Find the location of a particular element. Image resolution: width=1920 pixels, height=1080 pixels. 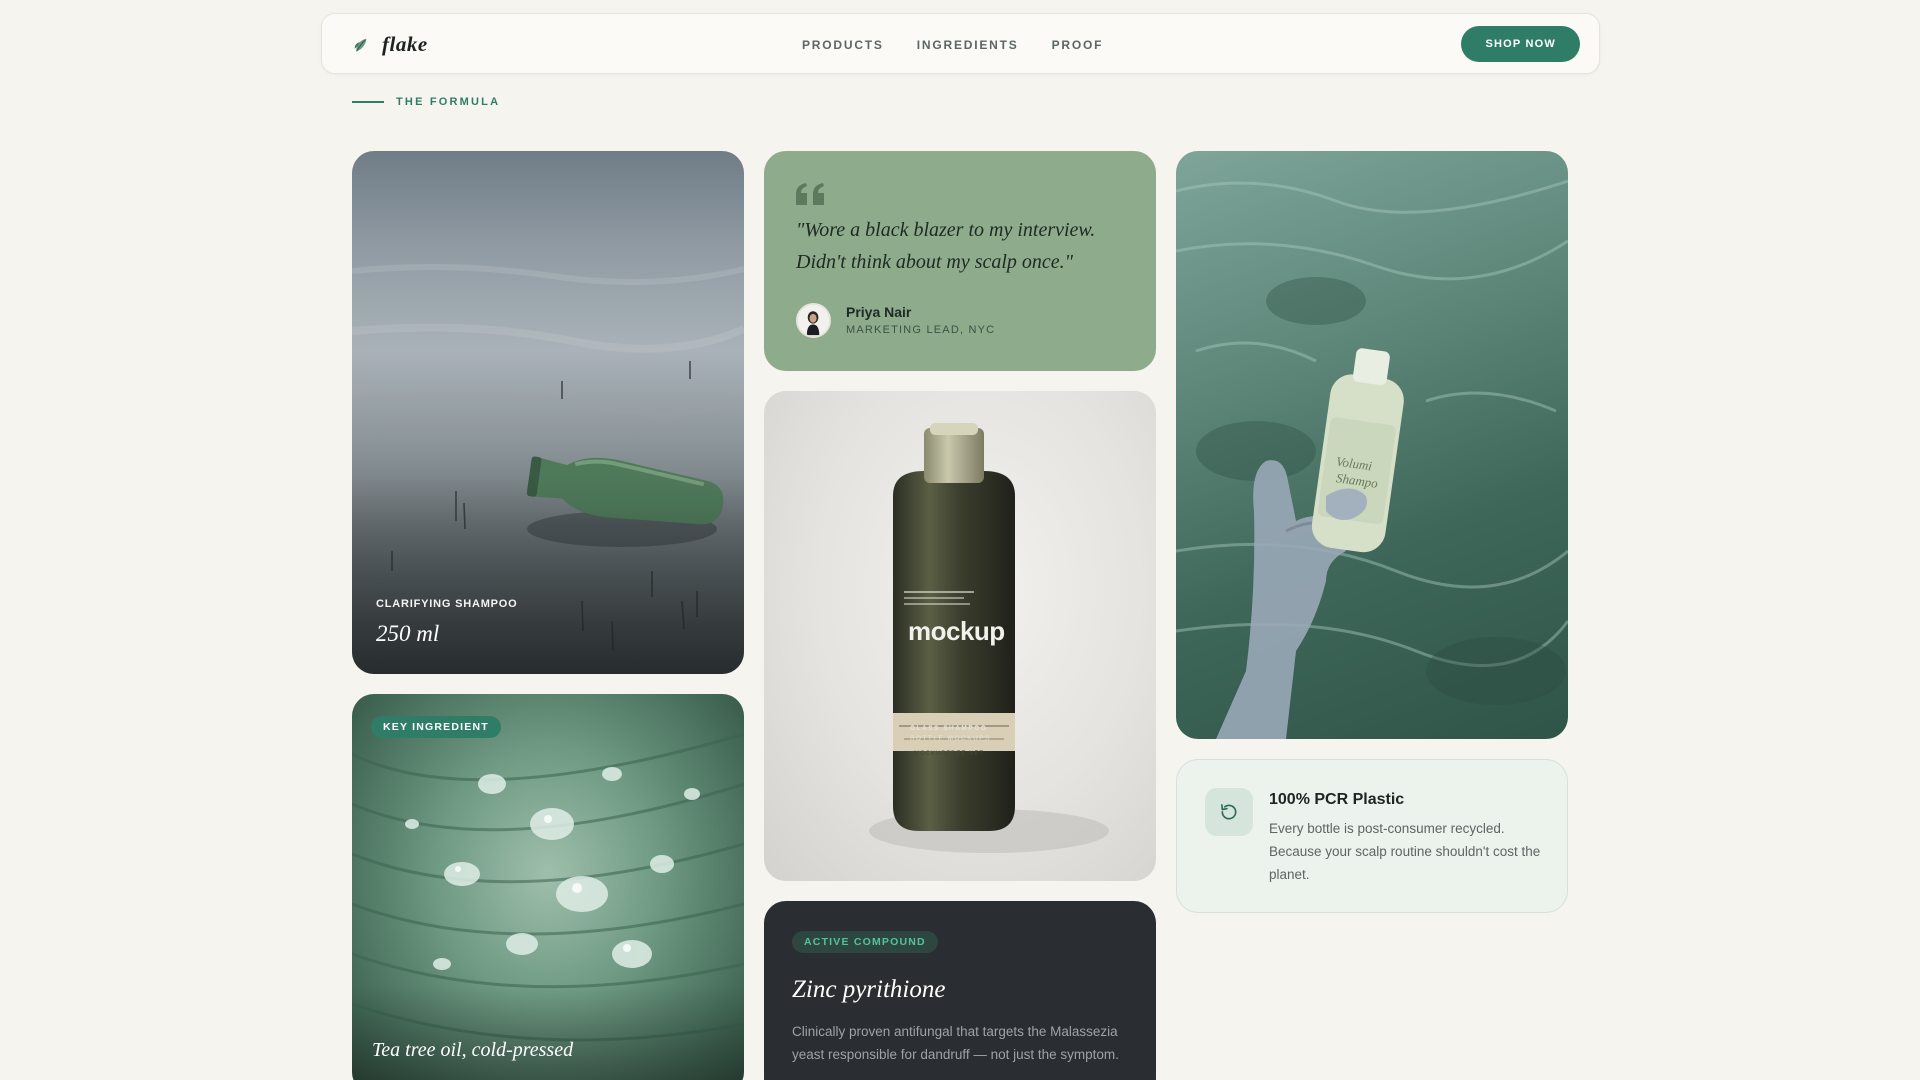

shop-now-button: SHOP NOW is located at coordinates (1520, 44).